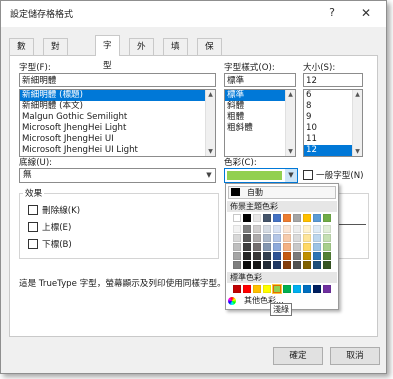 The height and width of the screenshot is (379, 393). I want to click on normal-font-checkbox, so click(308, 175).